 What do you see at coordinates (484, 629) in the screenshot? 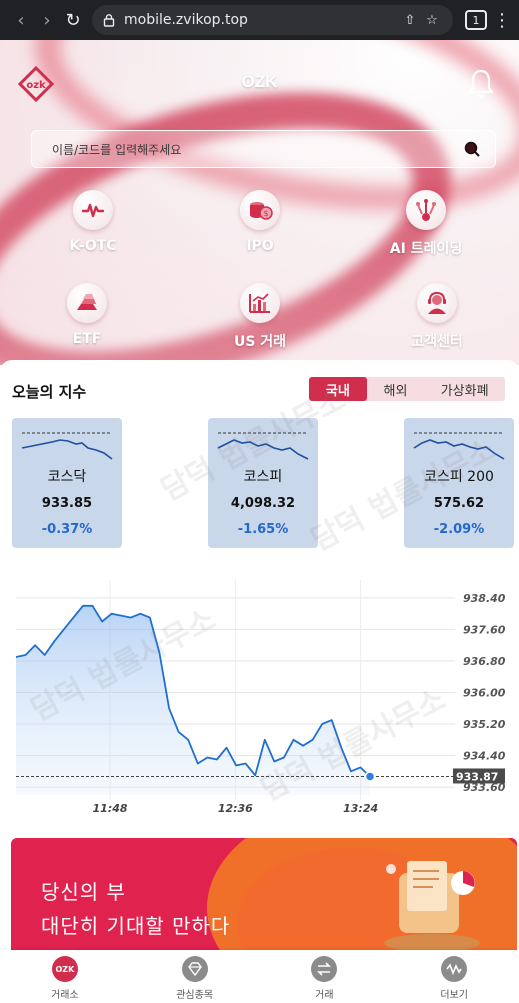
I see `y-tick-label: 937.60` at bounding box center [484, 629].